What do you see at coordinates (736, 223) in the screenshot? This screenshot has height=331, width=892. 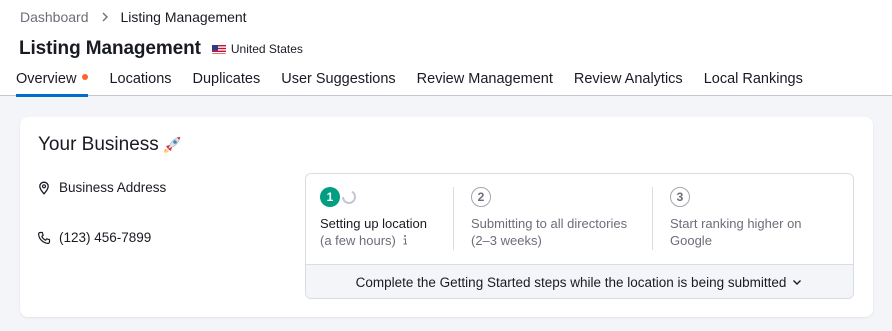 I see `step-title: Start ranking higher on` at bounding box center [736, 223].